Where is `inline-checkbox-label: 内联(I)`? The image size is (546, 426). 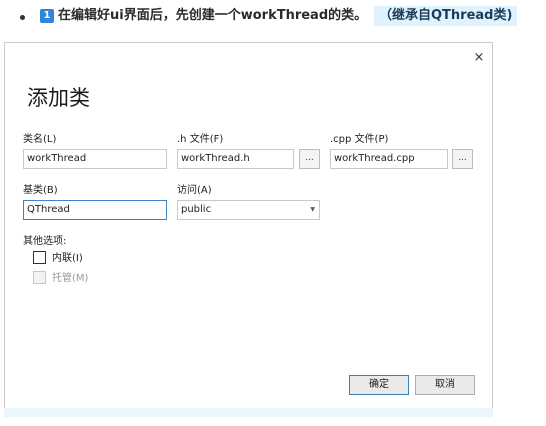
inline-checkbox-label: 内联(I) is located at coordinates (67, 258).